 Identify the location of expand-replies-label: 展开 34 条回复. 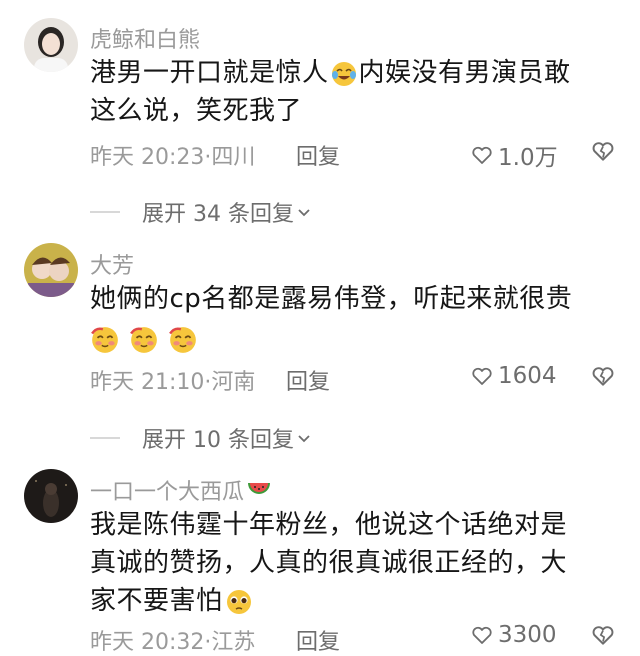
(218, 214).